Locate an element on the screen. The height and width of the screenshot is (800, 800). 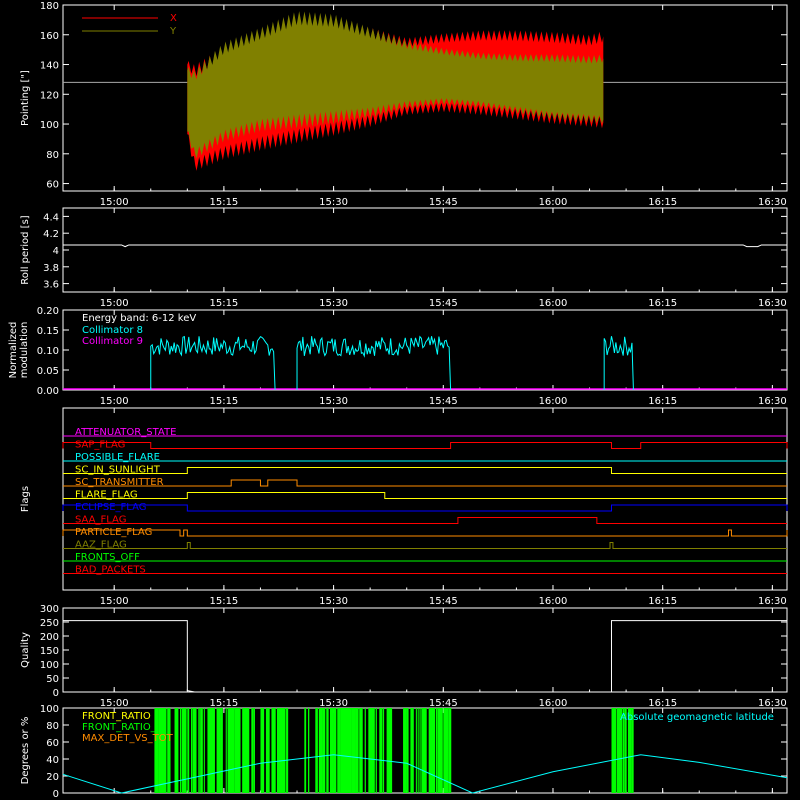
flag-label: SC_IN_SUNLIGHT is located at coordinates (118, 470).